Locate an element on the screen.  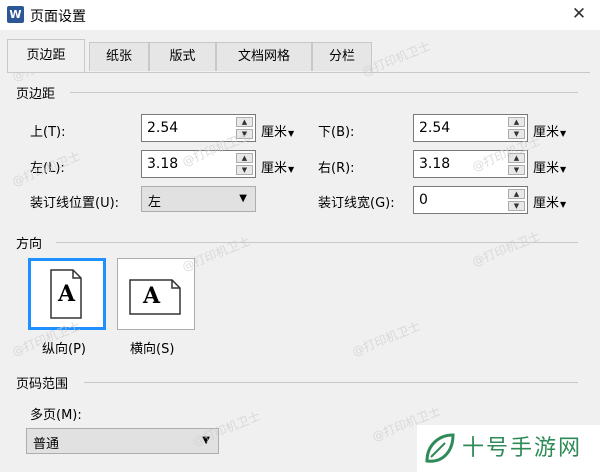
top-margin-label: 上(T): is located at coordinates (48, 132).